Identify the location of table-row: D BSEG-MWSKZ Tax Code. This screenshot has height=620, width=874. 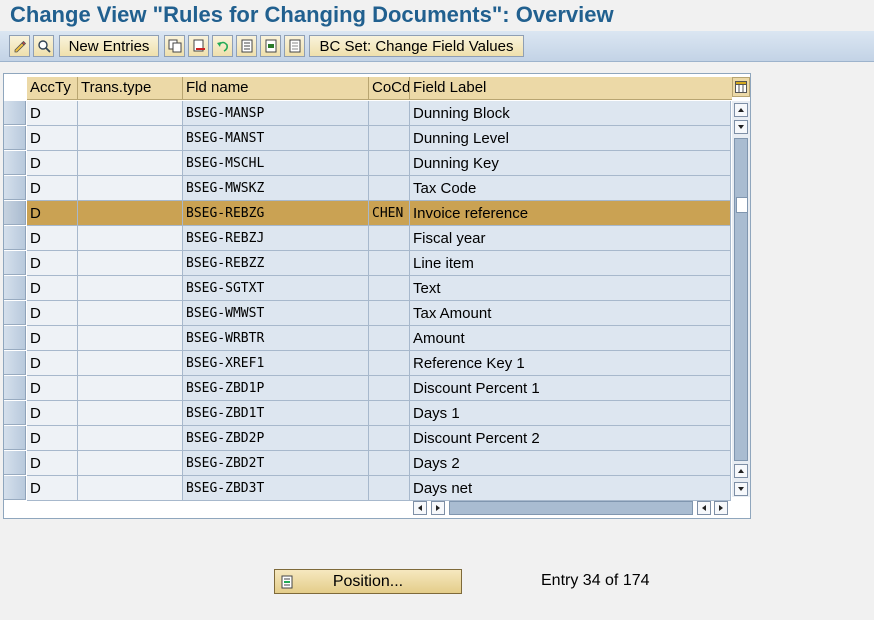
(367, 188).